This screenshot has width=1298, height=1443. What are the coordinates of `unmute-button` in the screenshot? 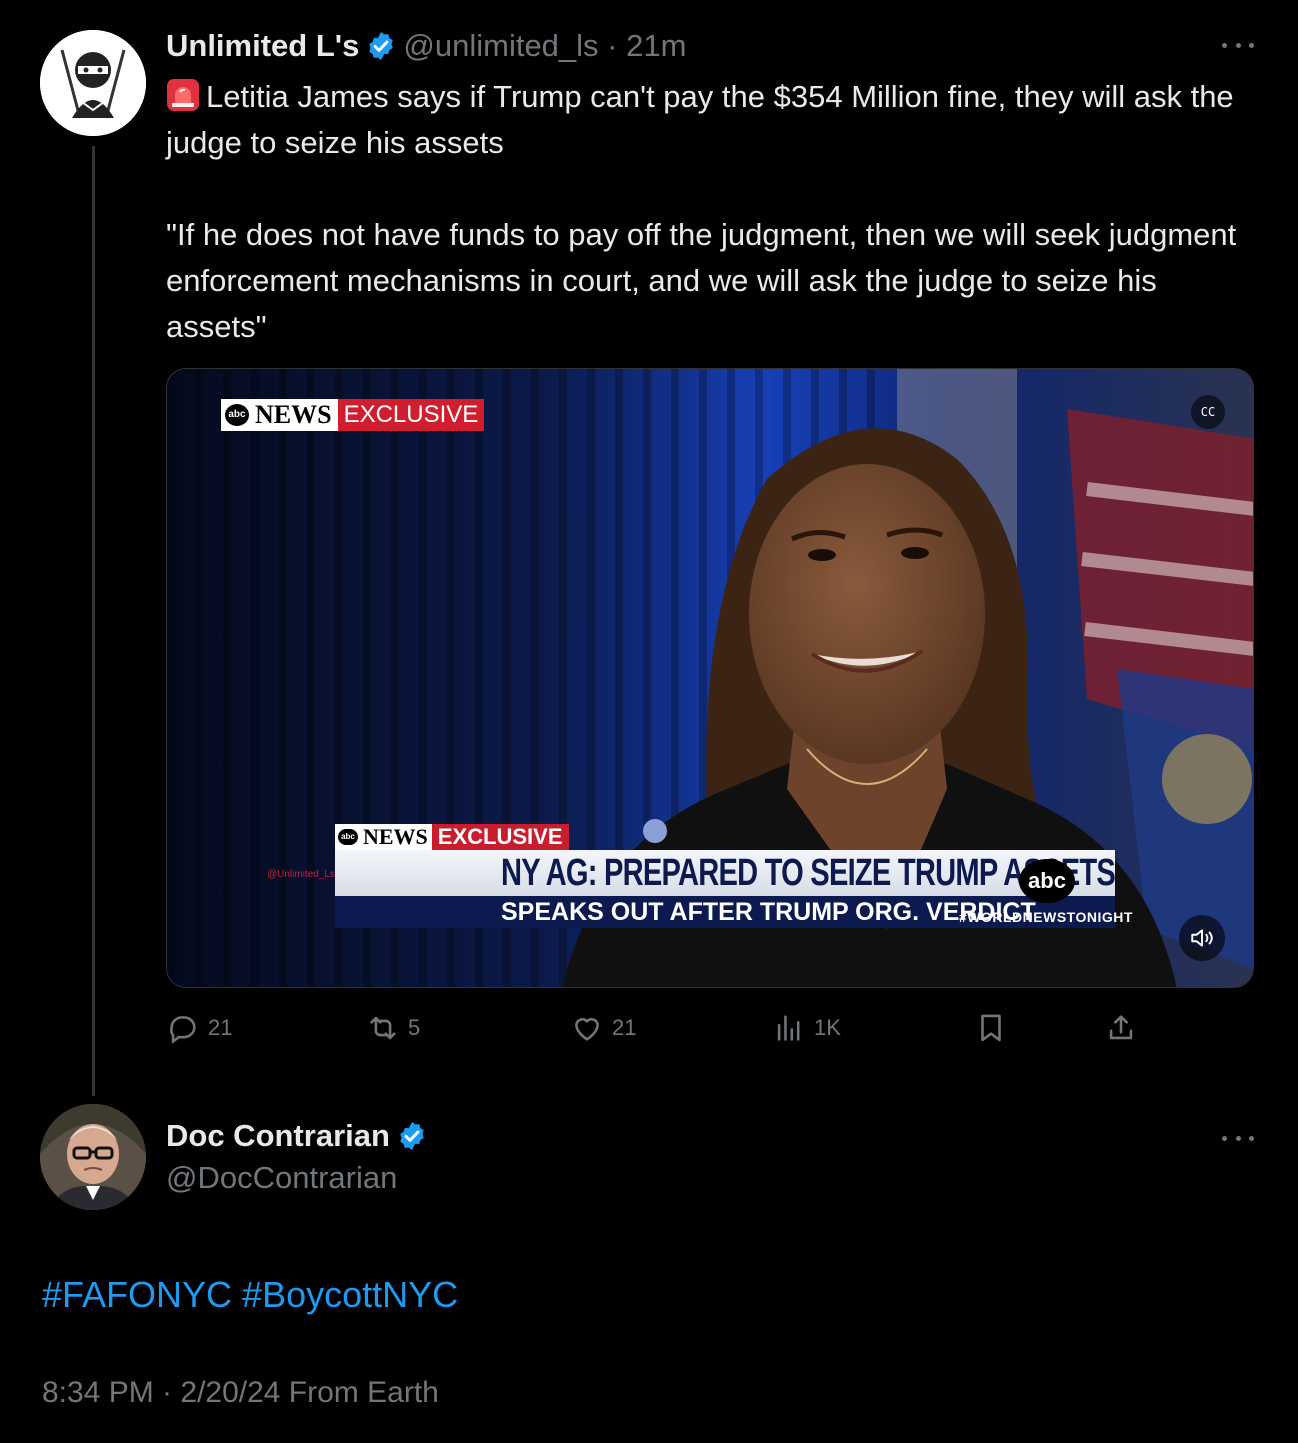 It's located at (1202, 938).